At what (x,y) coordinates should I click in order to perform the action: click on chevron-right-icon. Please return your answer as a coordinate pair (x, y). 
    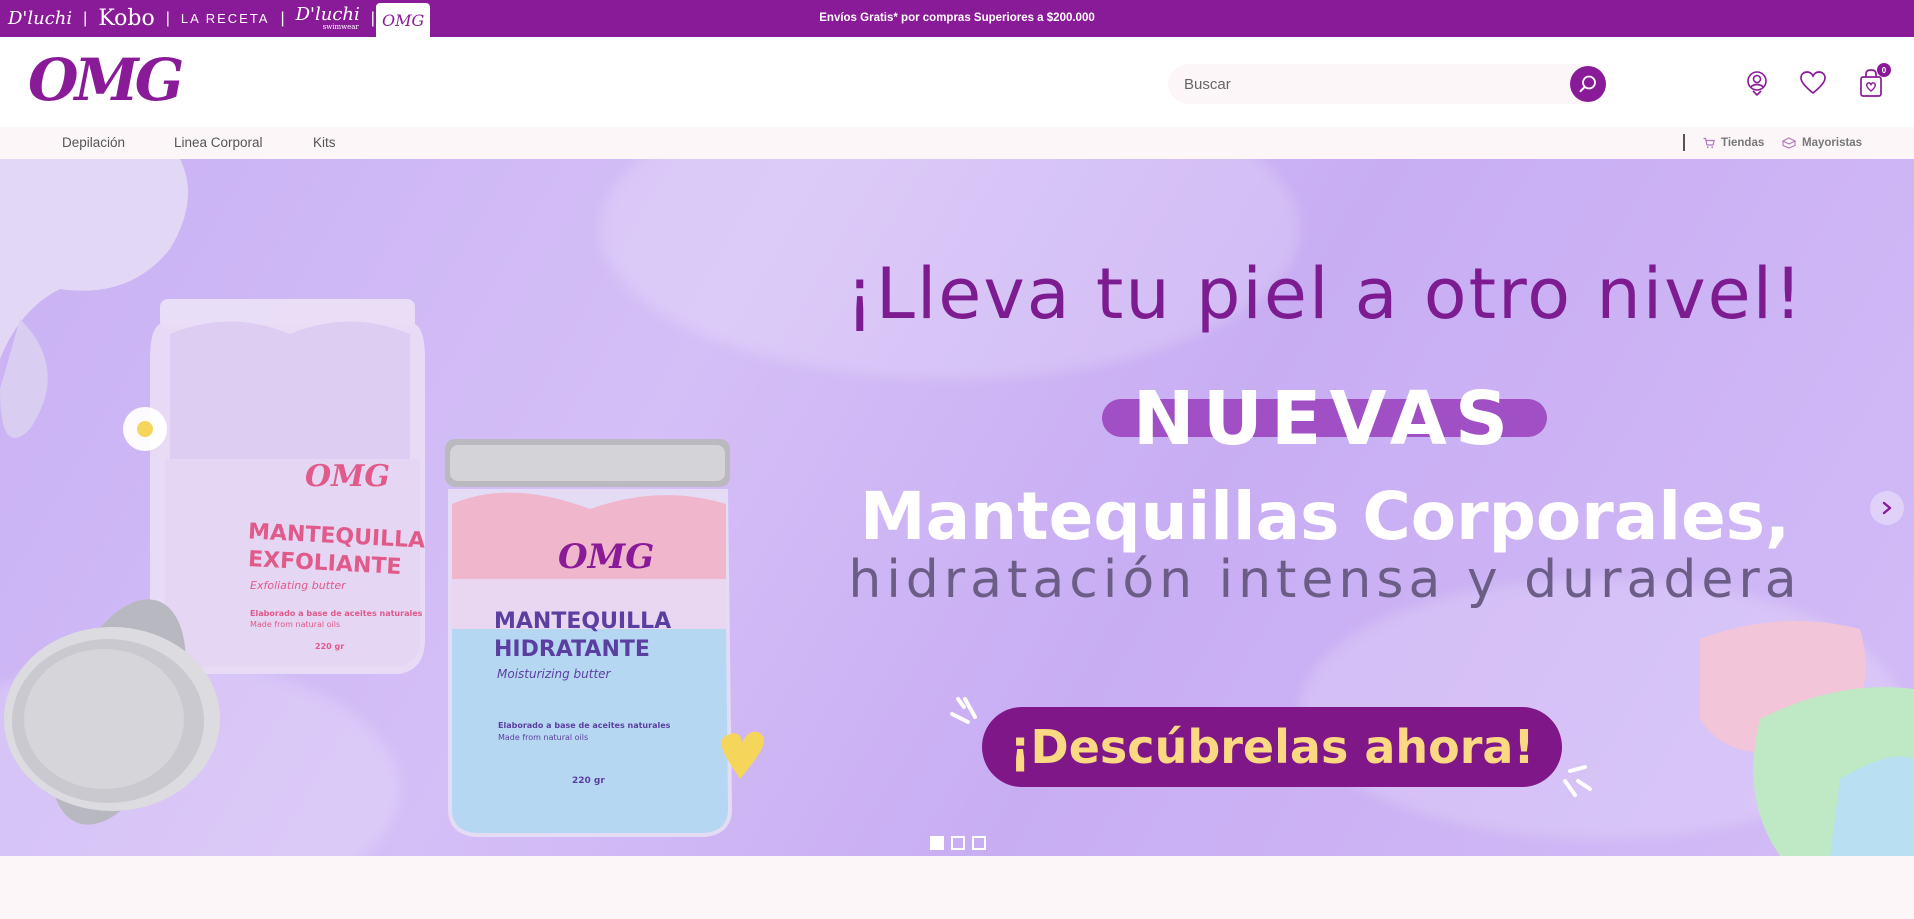
    Looking at the image, I should click on (1887, 508).